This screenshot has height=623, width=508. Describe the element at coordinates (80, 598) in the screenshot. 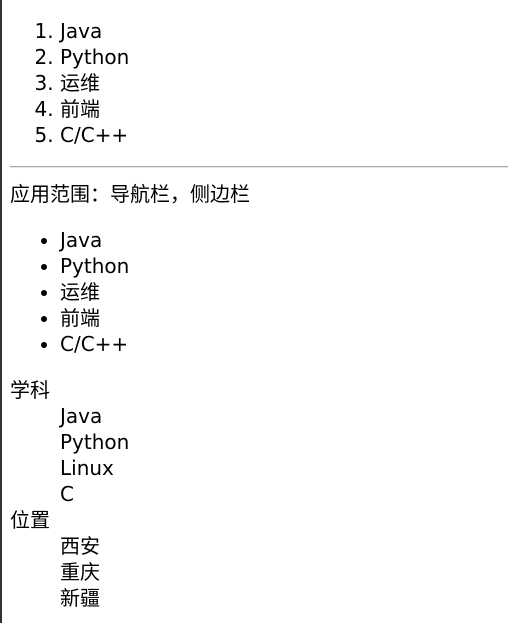

I see `definition-description: 新疆` at that location.